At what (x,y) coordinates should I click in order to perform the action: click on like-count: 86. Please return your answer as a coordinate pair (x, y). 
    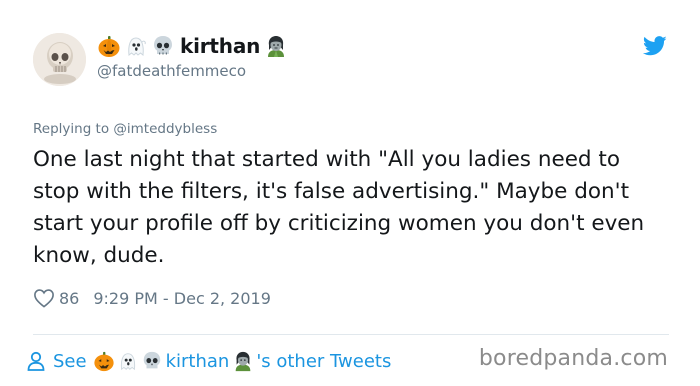
    Looking at the image, I should click on (69, 298).